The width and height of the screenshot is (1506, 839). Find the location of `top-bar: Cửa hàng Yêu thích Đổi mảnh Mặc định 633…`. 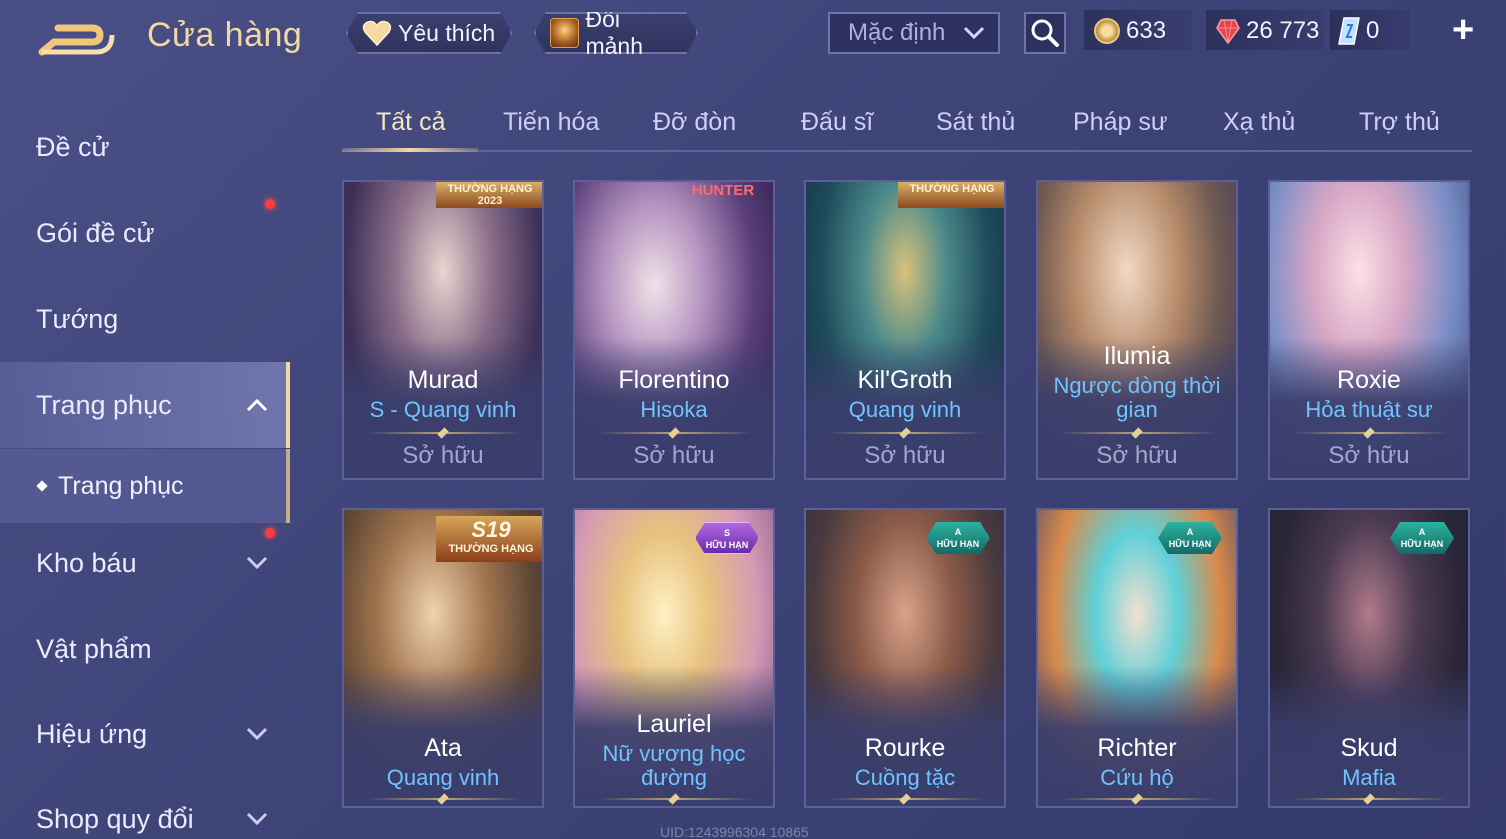

top-bar: Cửa hàng Yêu thích Đổi mảnh Mặc định 633… is located at coordinates (753, 35).